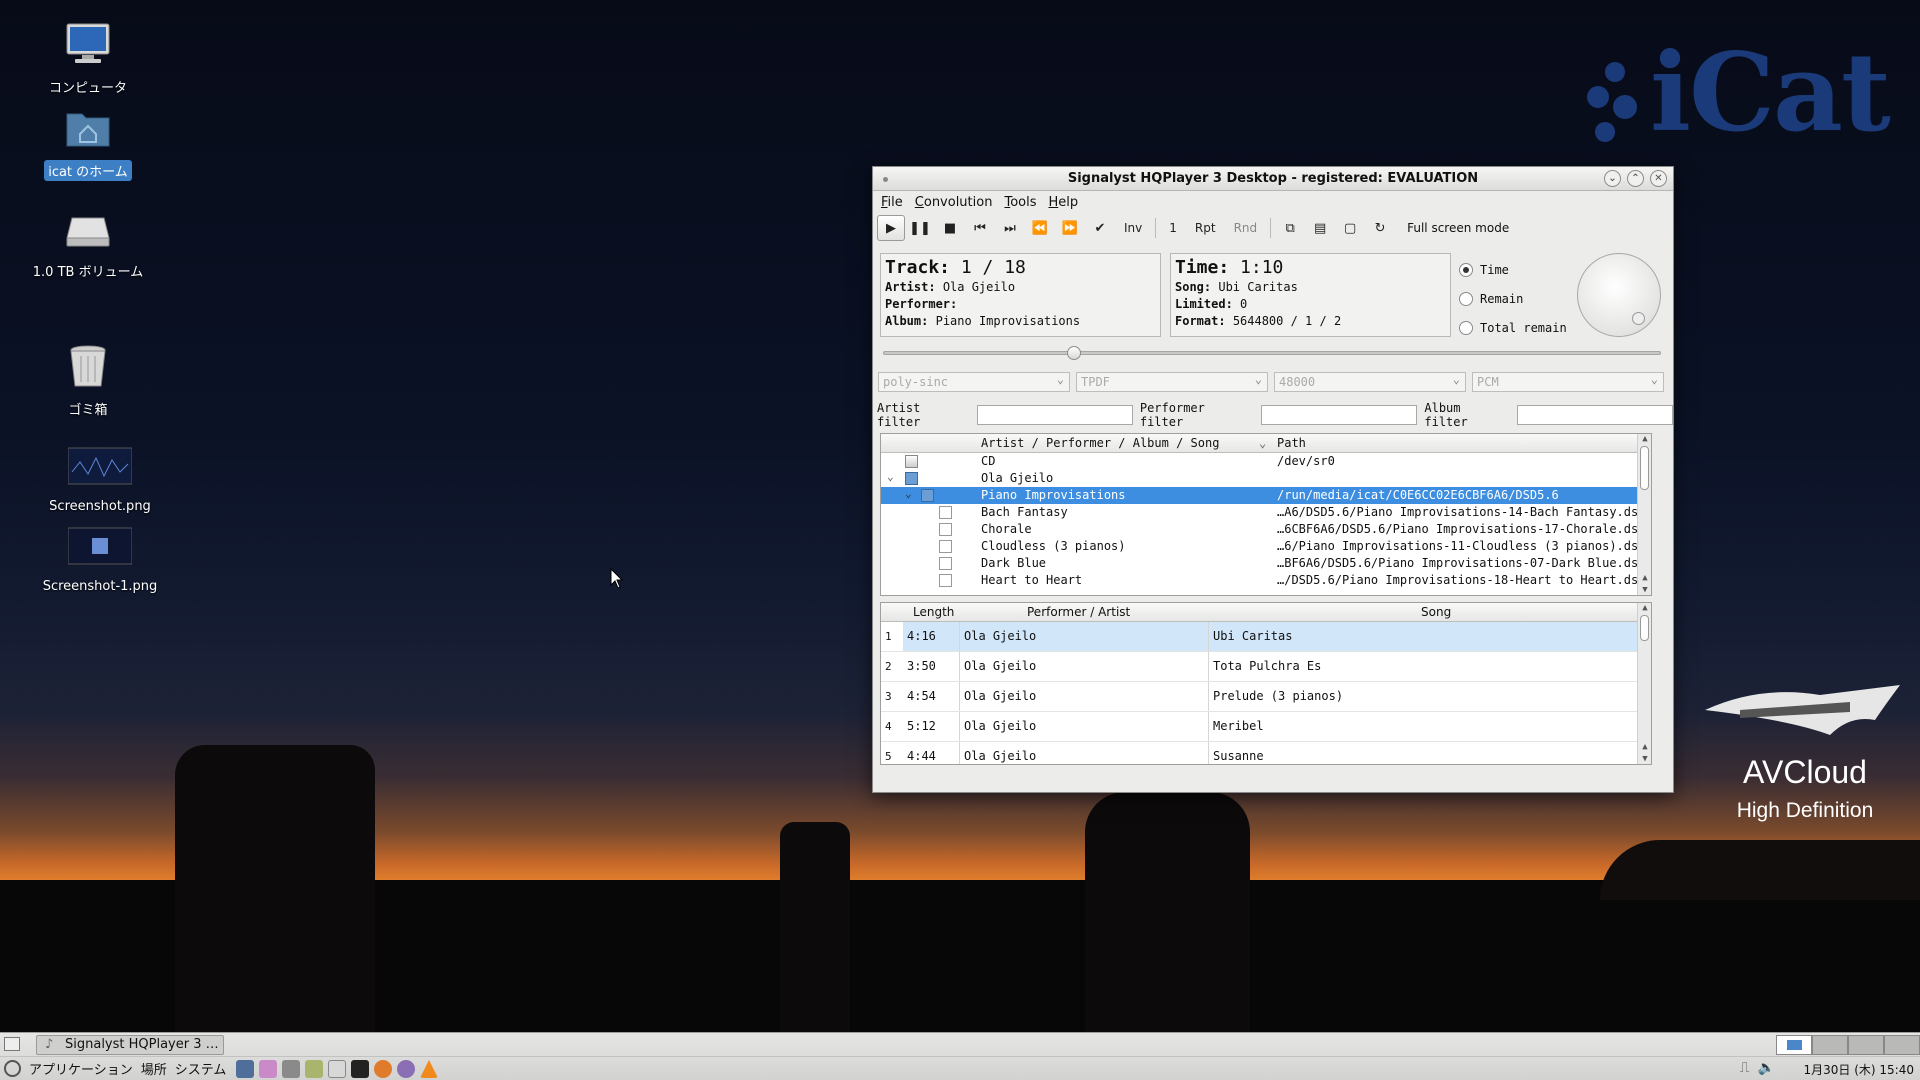  Describe the element at coordinates (268, 1069) in the screenshot. I see `music-launcher-icon` at that location.